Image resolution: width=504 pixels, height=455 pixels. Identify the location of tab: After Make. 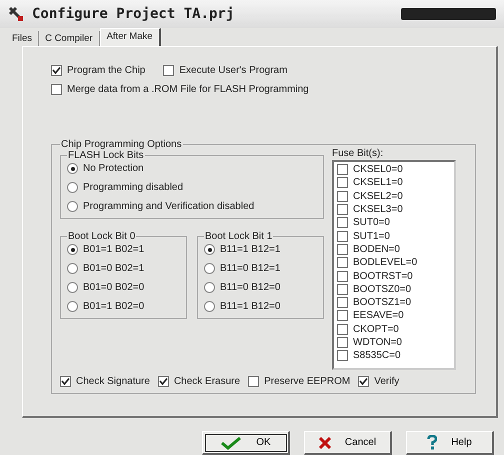
(130, 37).